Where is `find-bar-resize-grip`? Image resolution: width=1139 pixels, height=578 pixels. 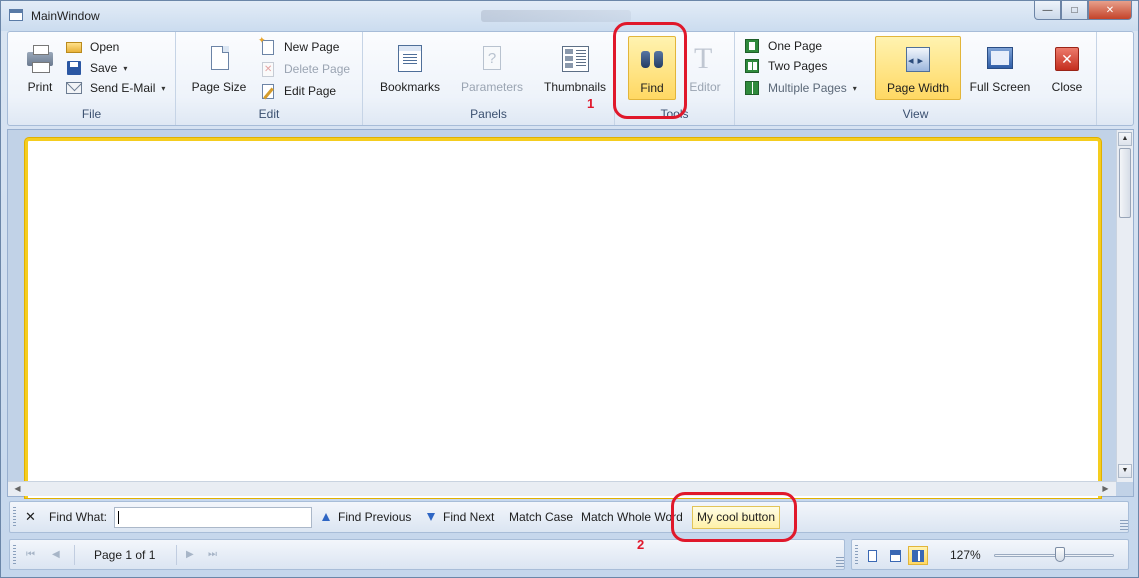
find-bar-resize-grip is located at coordinates (1124, 526).